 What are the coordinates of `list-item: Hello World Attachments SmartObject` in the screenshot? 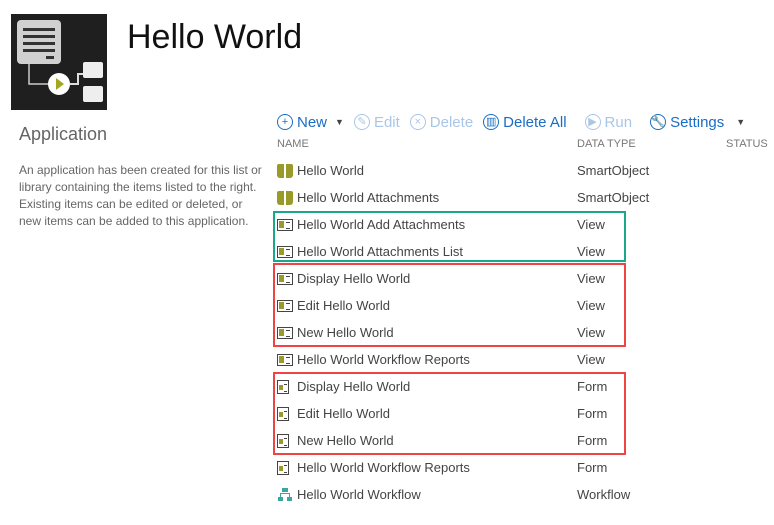 It's located at (517, 197).